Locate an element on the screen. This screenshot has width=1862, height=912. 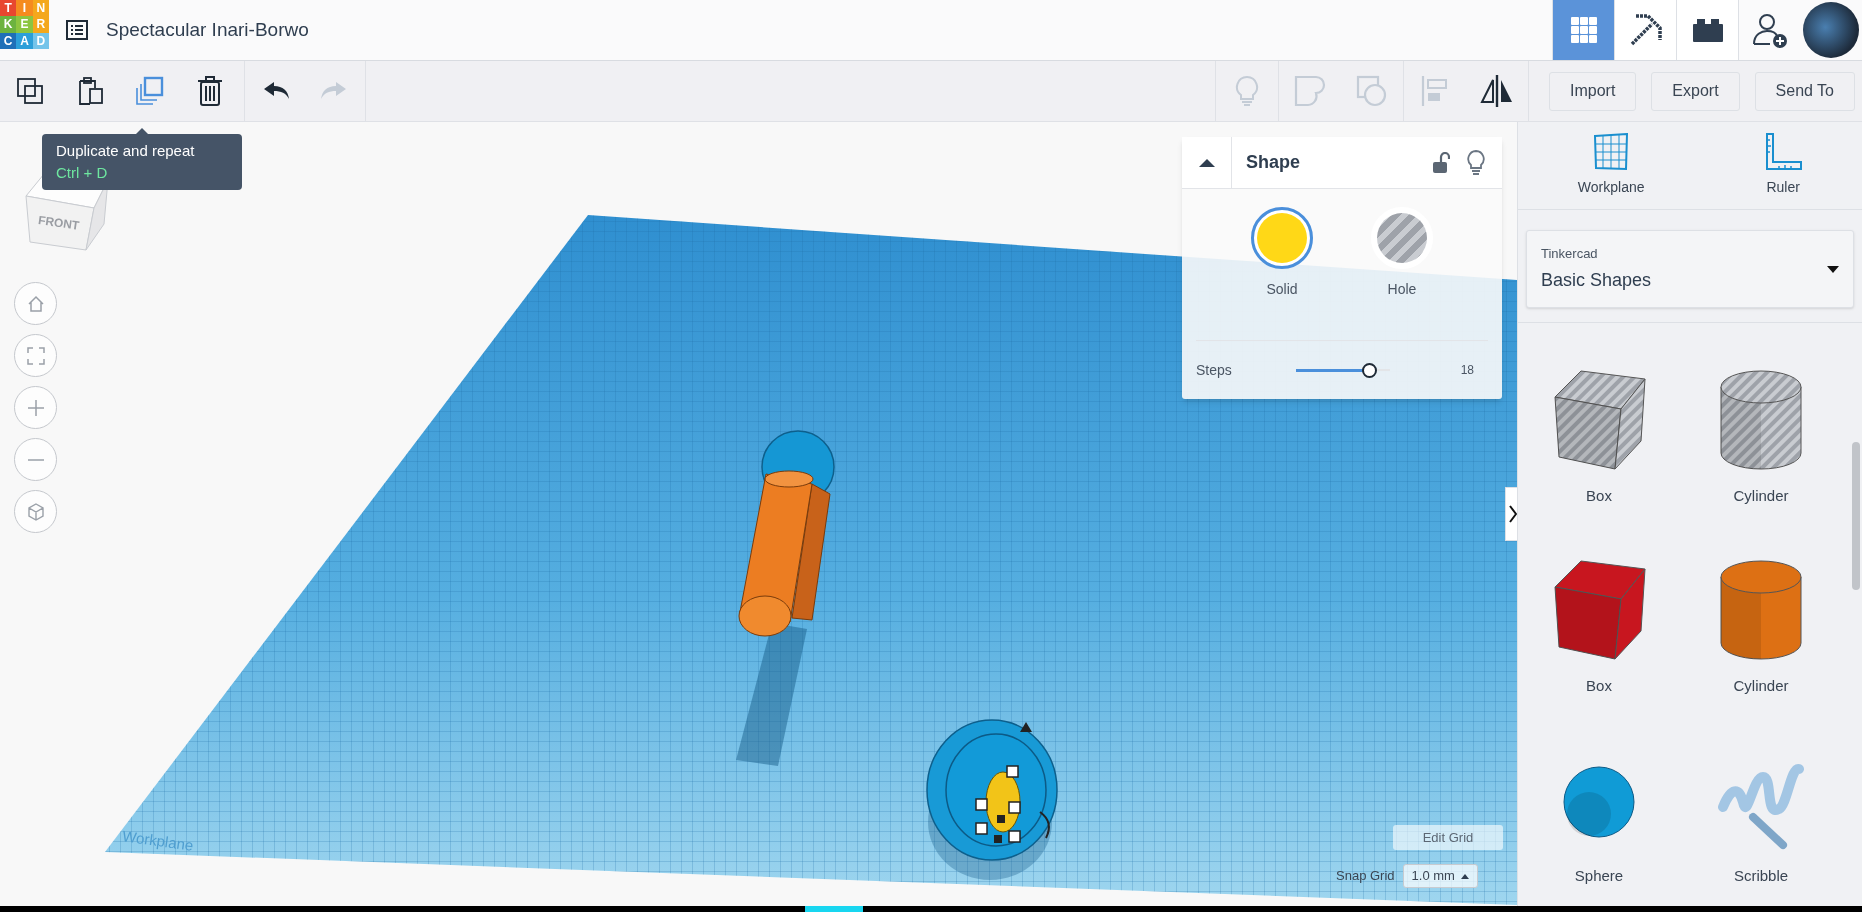
shape-library-item: Scribble is located at coordinates (1761, 806).